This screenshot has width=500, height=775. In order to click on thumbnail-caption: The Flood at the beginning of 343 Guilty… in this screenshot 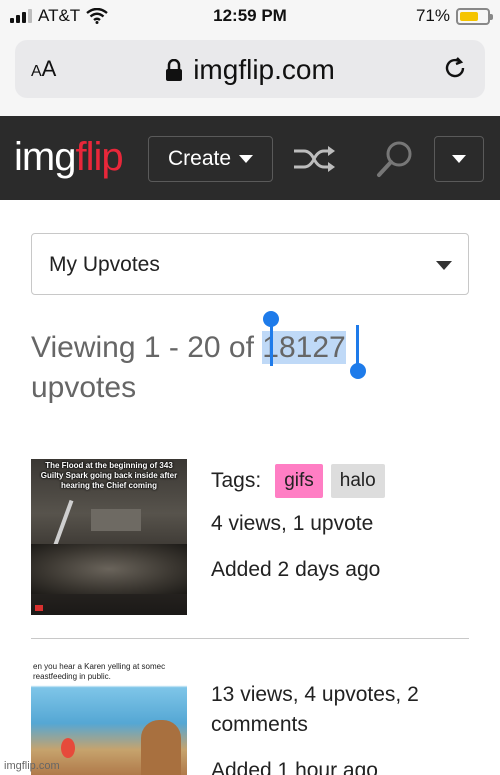, I will do `click(109, 475)`.